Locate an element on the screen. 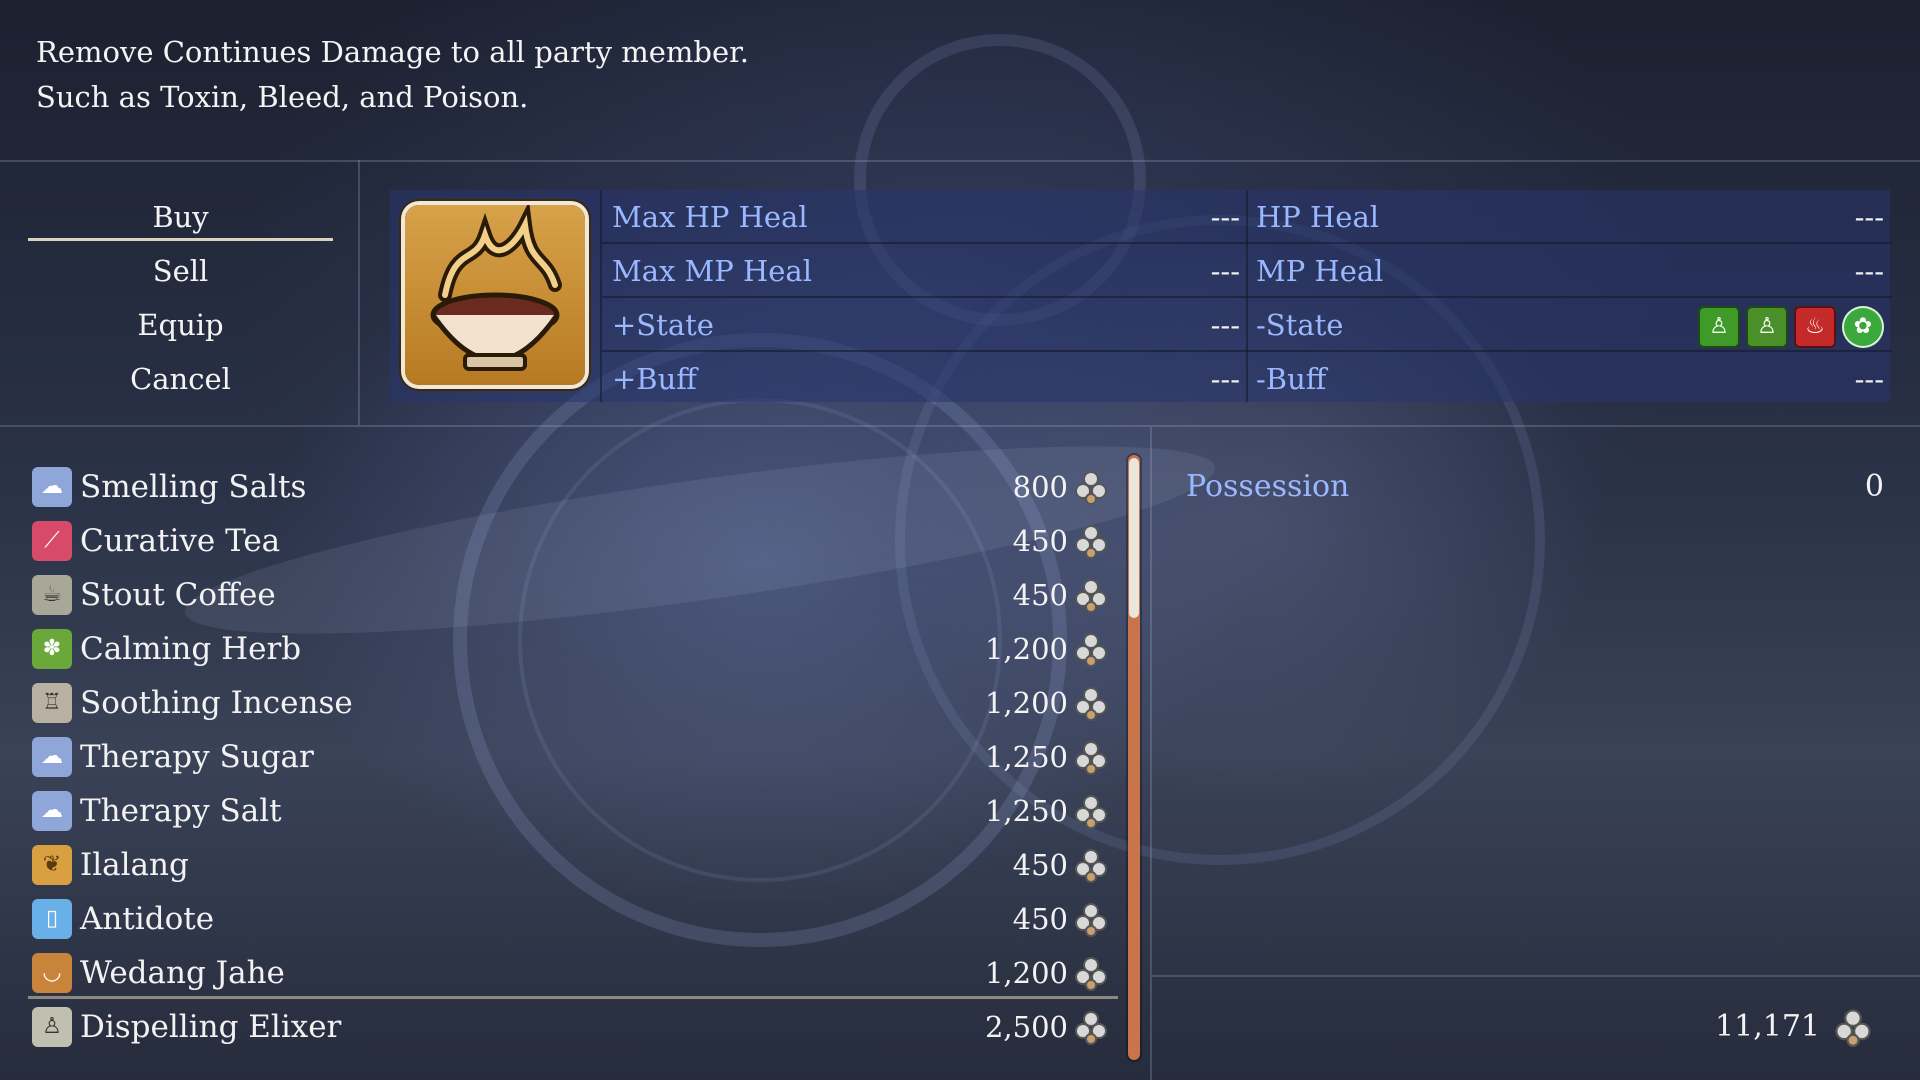  stat-max-hp-heal: Max HP Heal --- is located at coordinates (926, 217).